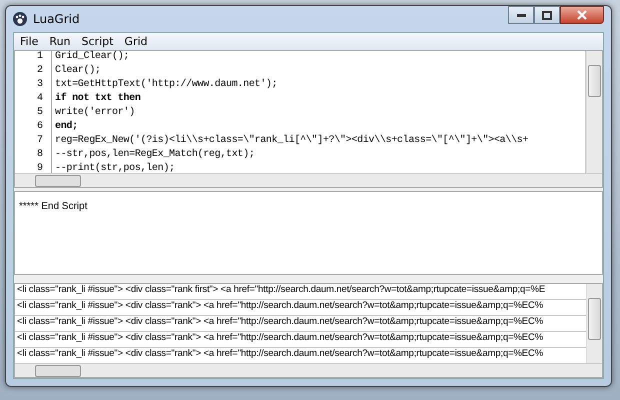  I want to click on menu-item: Run, so click(60, 41).